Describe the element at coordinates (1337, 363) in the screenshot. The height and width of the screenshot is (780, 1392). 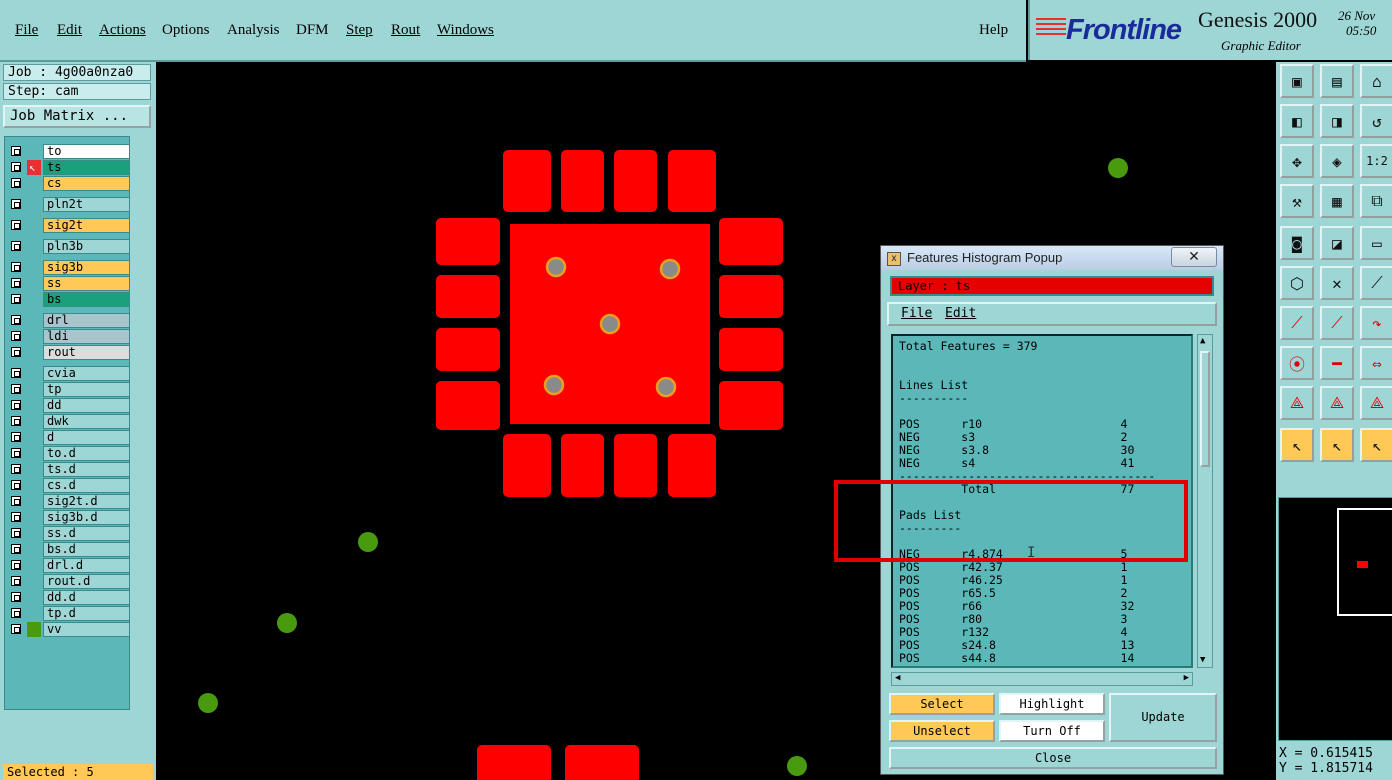
I see `dash-icon: ━` at that location.